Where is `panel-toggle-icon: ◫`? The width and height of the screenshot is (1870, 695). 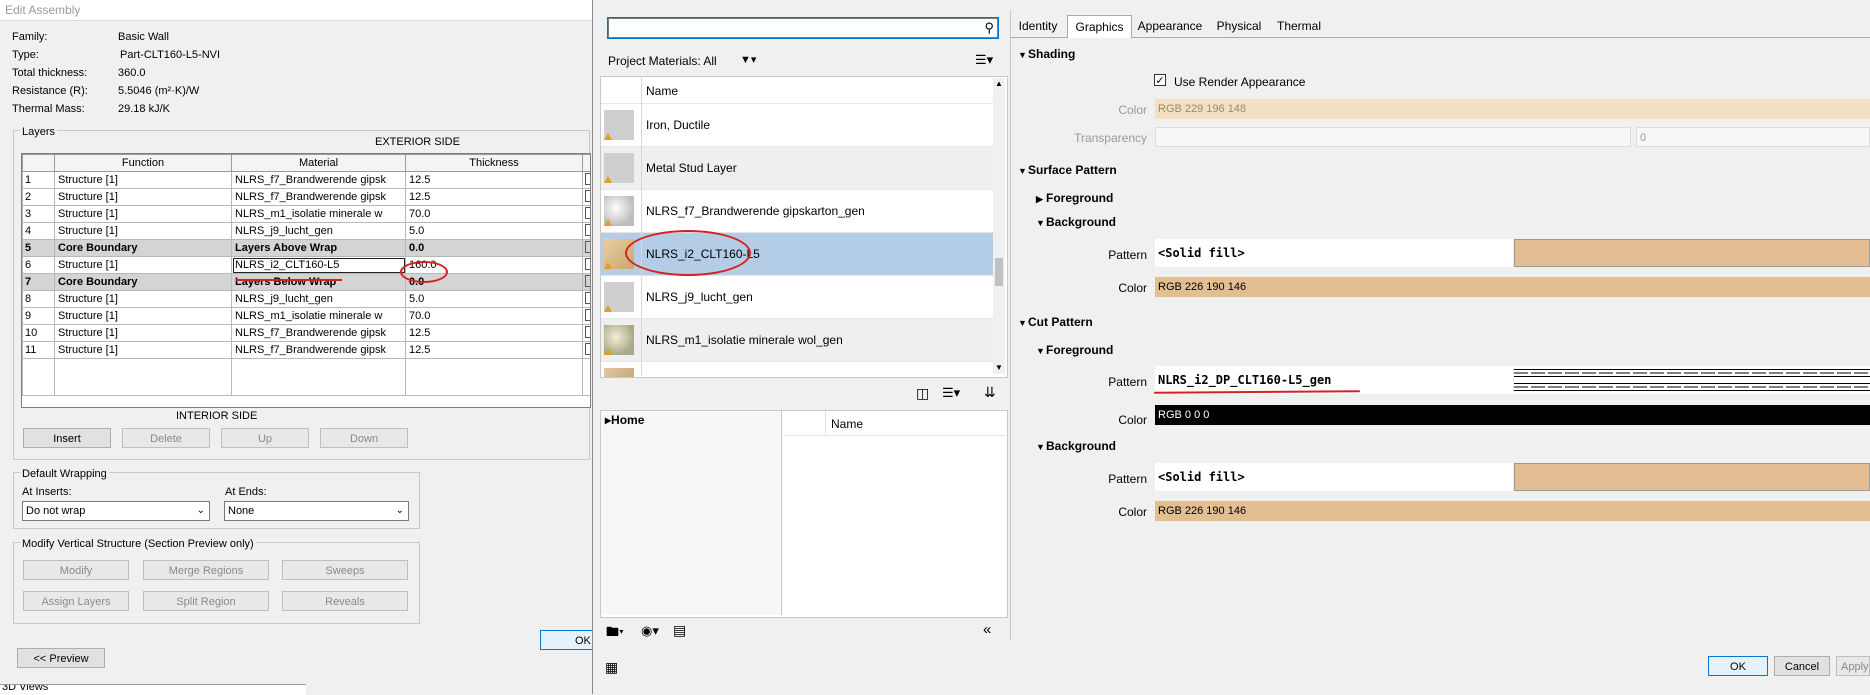 panel-toggle-icon: ◫ is located at coordinates (922, 393).